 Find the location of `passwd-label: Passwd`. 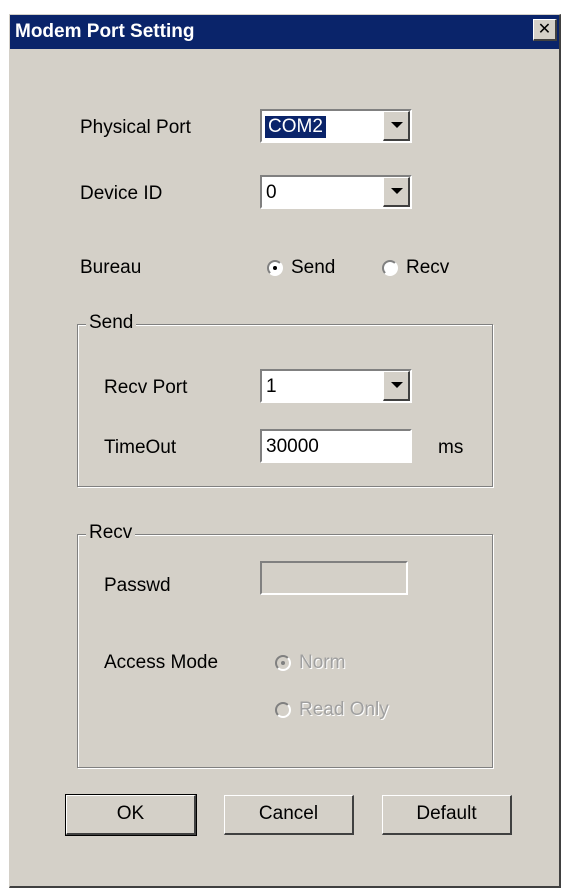

passwd-label: Passwd is located at coordinates (137, 585).